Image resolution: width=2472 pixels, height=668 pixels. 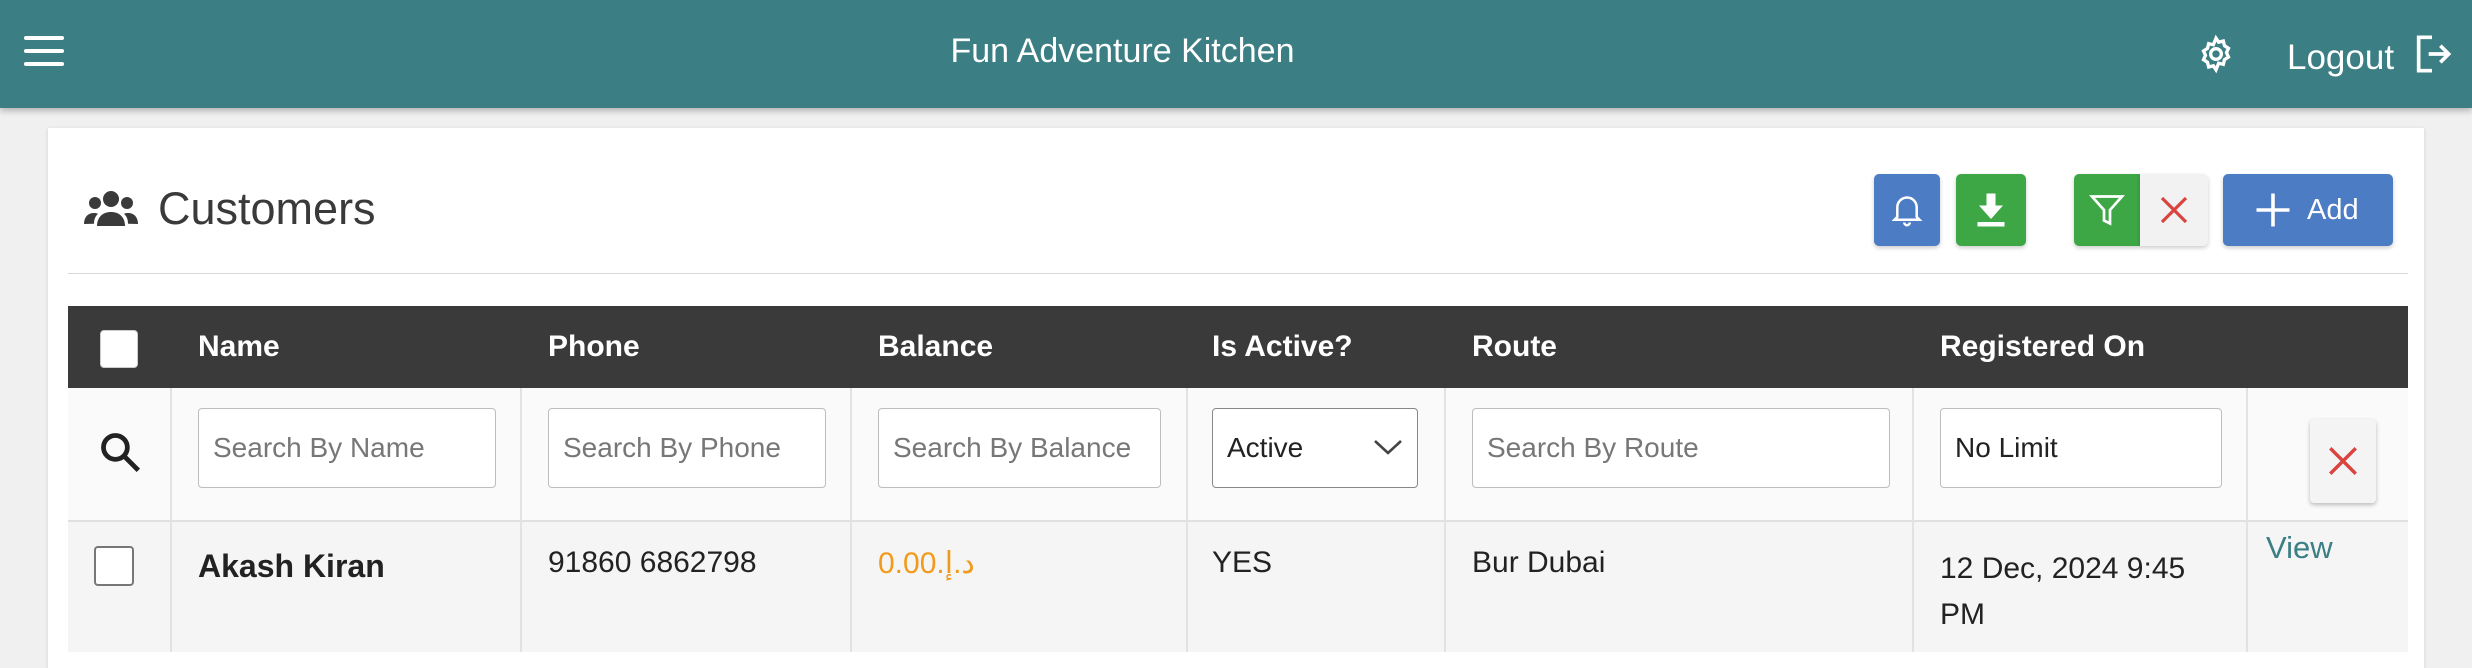 What do you see at coordinates (687, 448) in the screenshot?
I see `phone-search-input: Search By Phone` at bounding box center [687, 448].